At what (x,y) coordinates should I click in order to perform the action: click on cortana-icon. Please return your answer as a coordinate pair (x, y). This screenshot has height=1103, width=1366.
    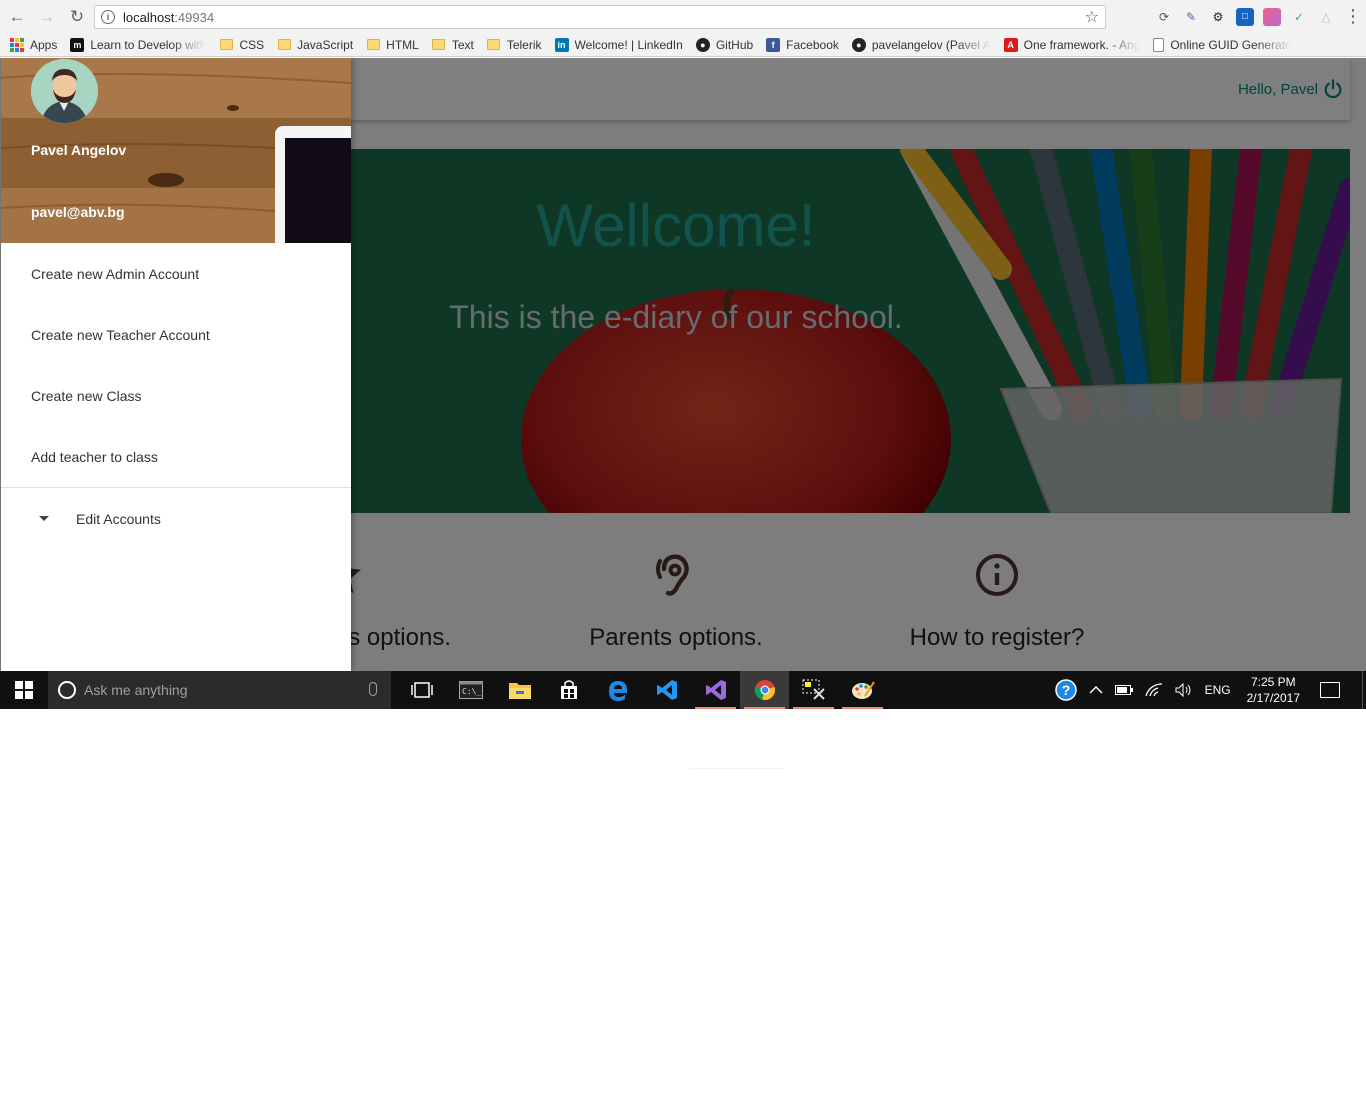
    Looking at the image, I should click on (67, 690).